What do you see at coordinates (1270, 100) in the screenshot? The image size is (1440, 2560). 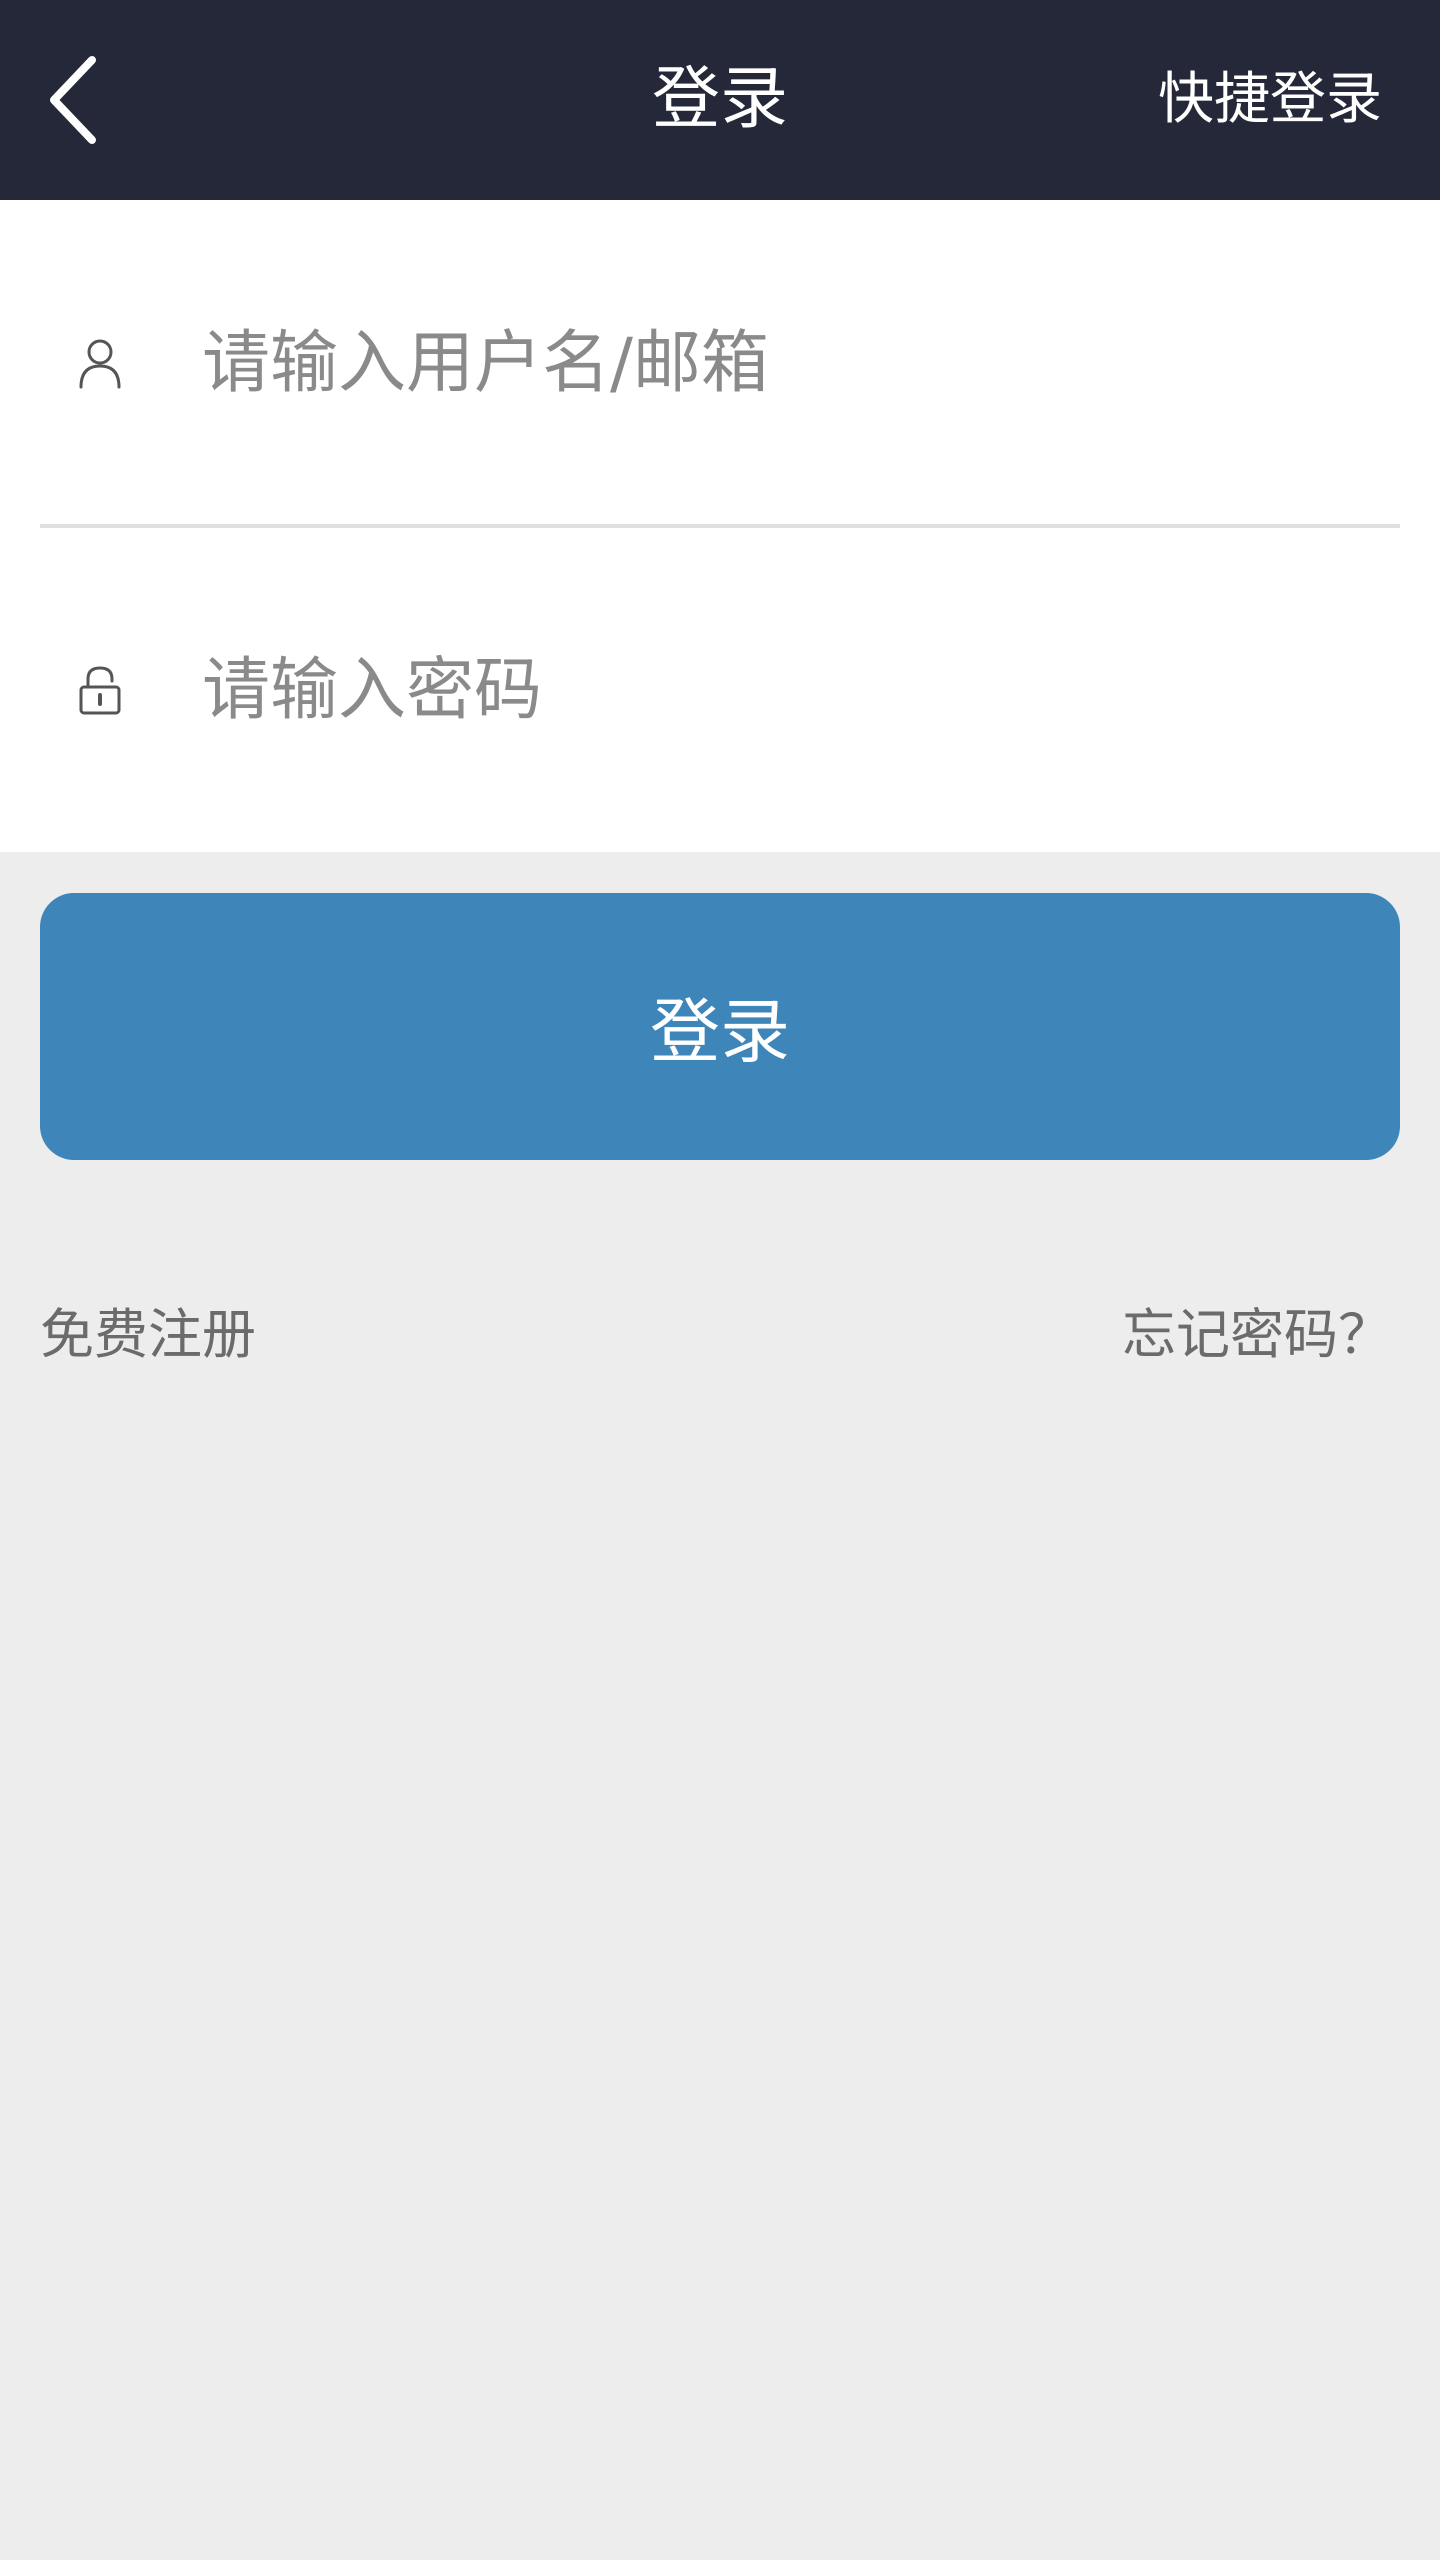 I see `quick-login-link: 快捷登录` at bounding box center [1270, 100].